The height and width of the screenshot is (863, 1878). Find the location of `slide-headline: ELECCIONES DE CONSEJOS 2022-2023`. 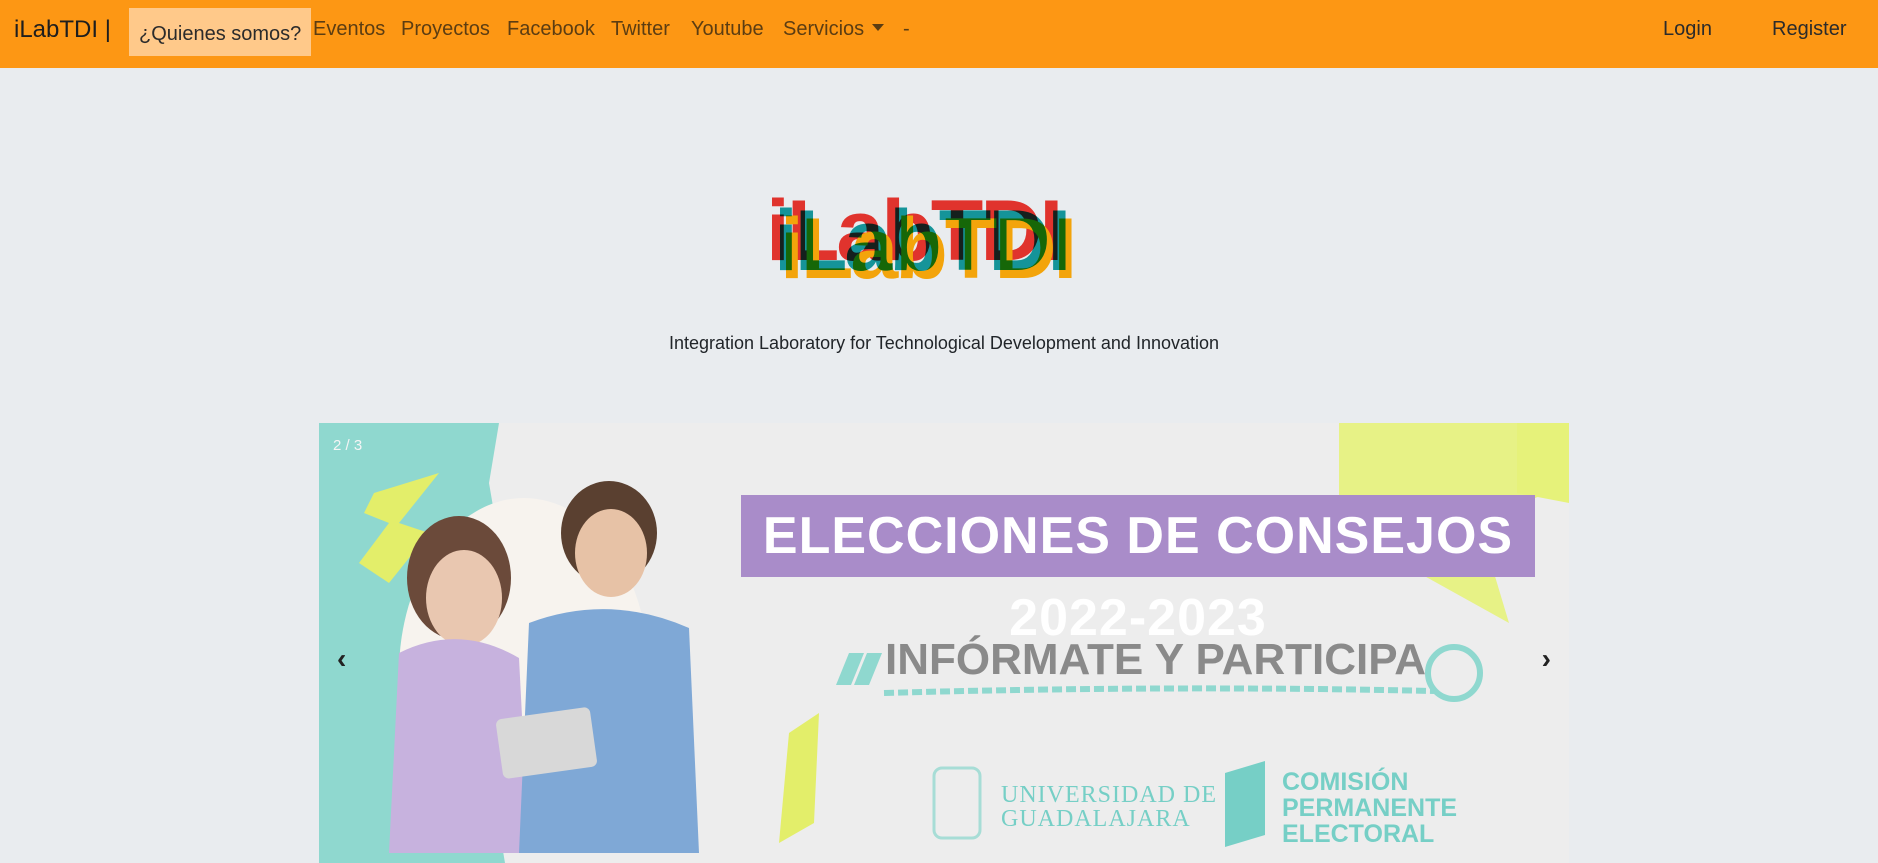

slide-headline: ELECCIONES DE CONSEJOS 2022-2023 is located at coordinates (1138, 571).